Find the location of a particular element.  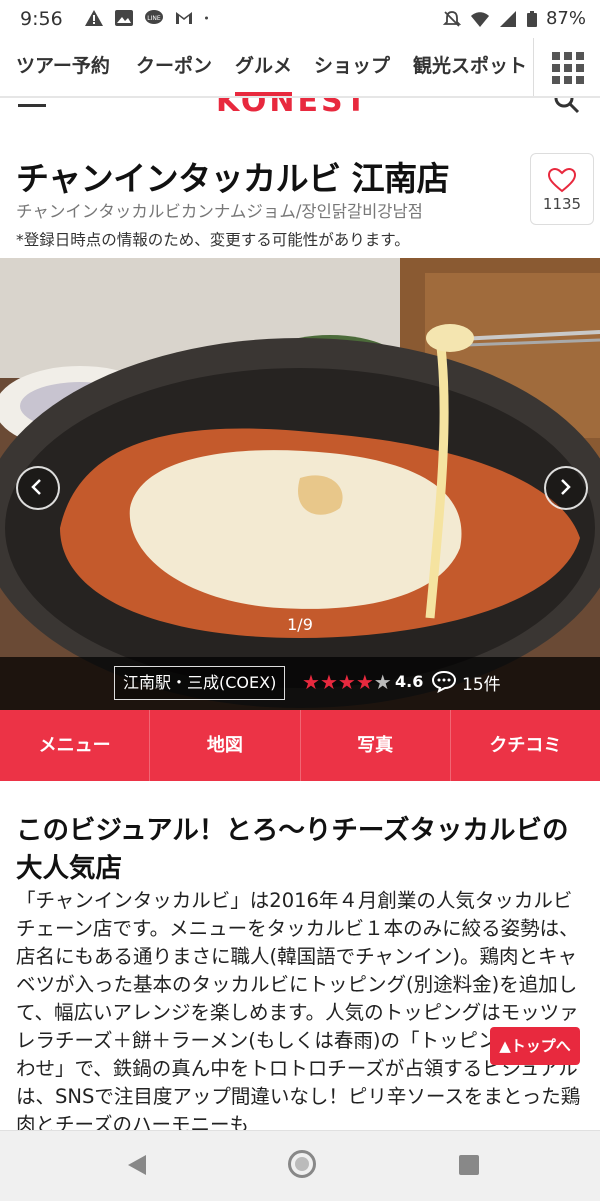

search-icon is located at coordinates (567, 106).